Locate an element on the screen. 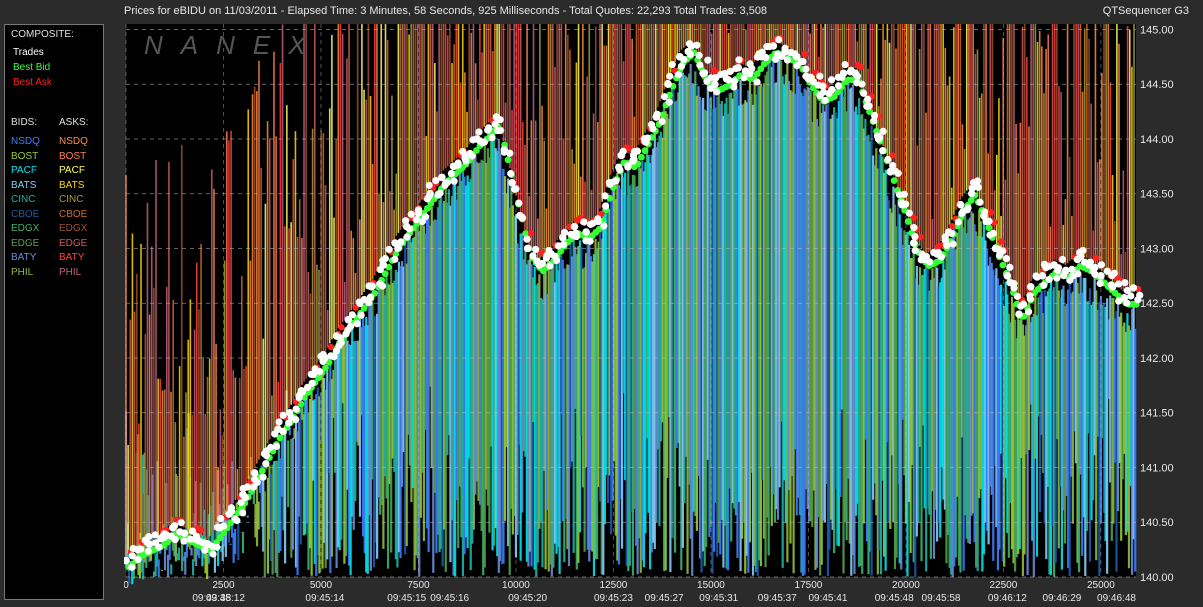 Image resolution: width=1203 pixels, height=607 pixels. legend-bid-bost: BOST is located at coordinates (25, 156).